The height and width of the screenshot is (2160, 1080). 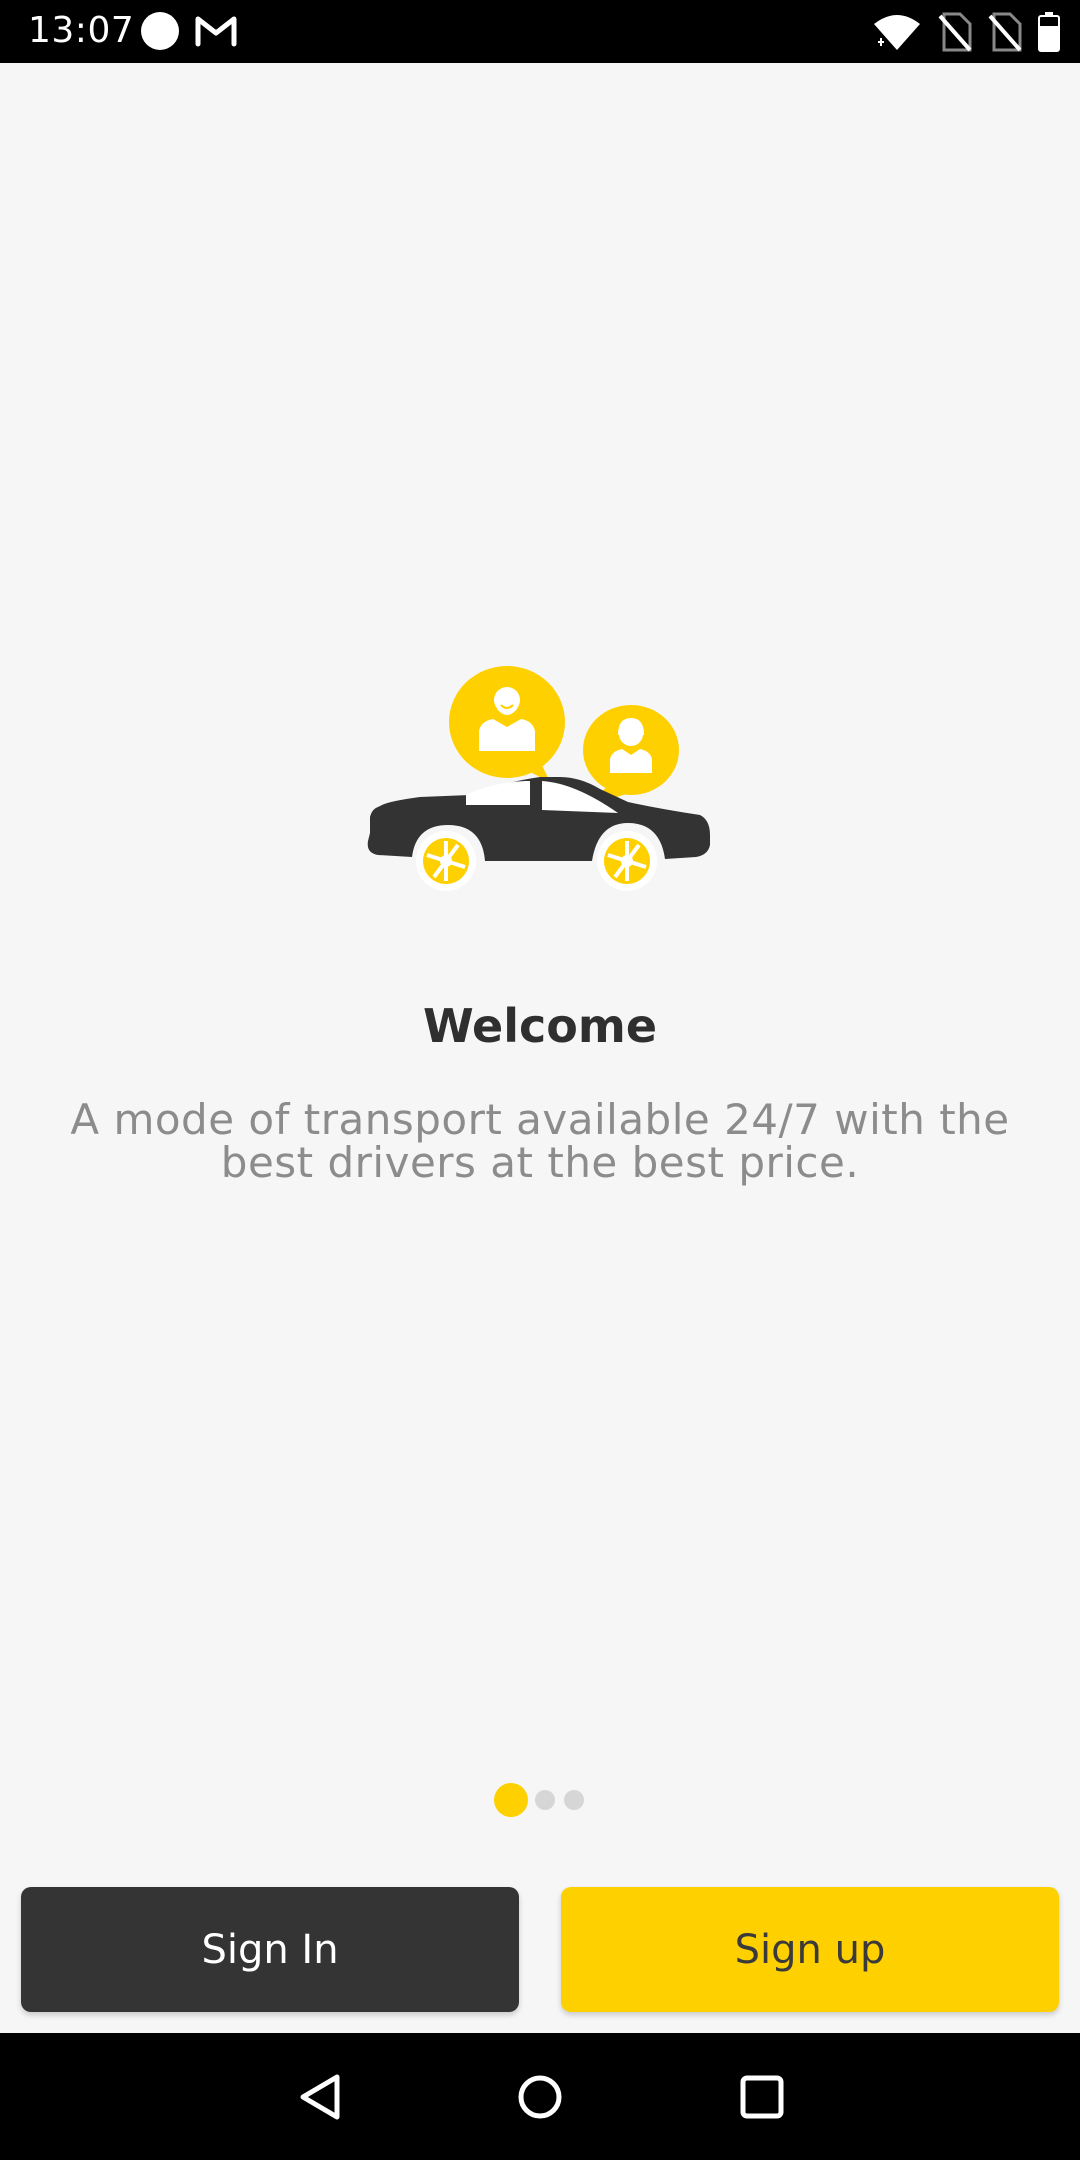 What do you see at coordinates (81, 30) in the screenshot?
I see `status-time: 13:07` at bounding box center [81, 30].